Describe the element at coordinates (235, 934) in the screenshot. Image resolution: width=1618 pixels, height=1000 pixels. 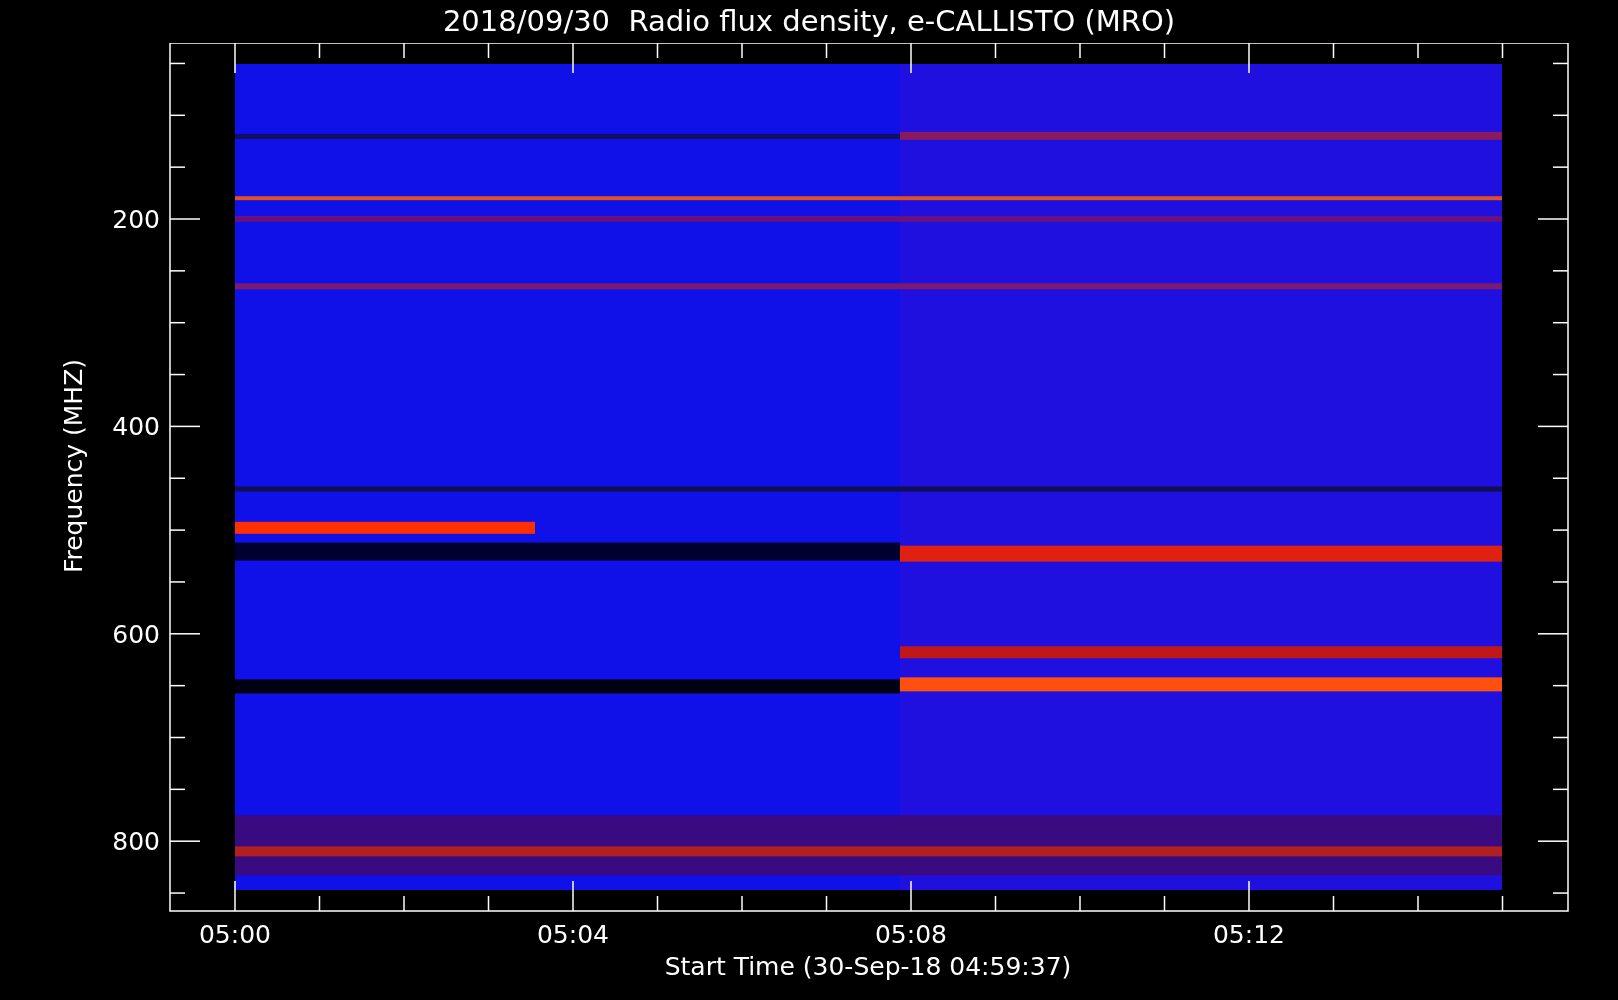
I see `x-tick-label: 05:00` at that location.